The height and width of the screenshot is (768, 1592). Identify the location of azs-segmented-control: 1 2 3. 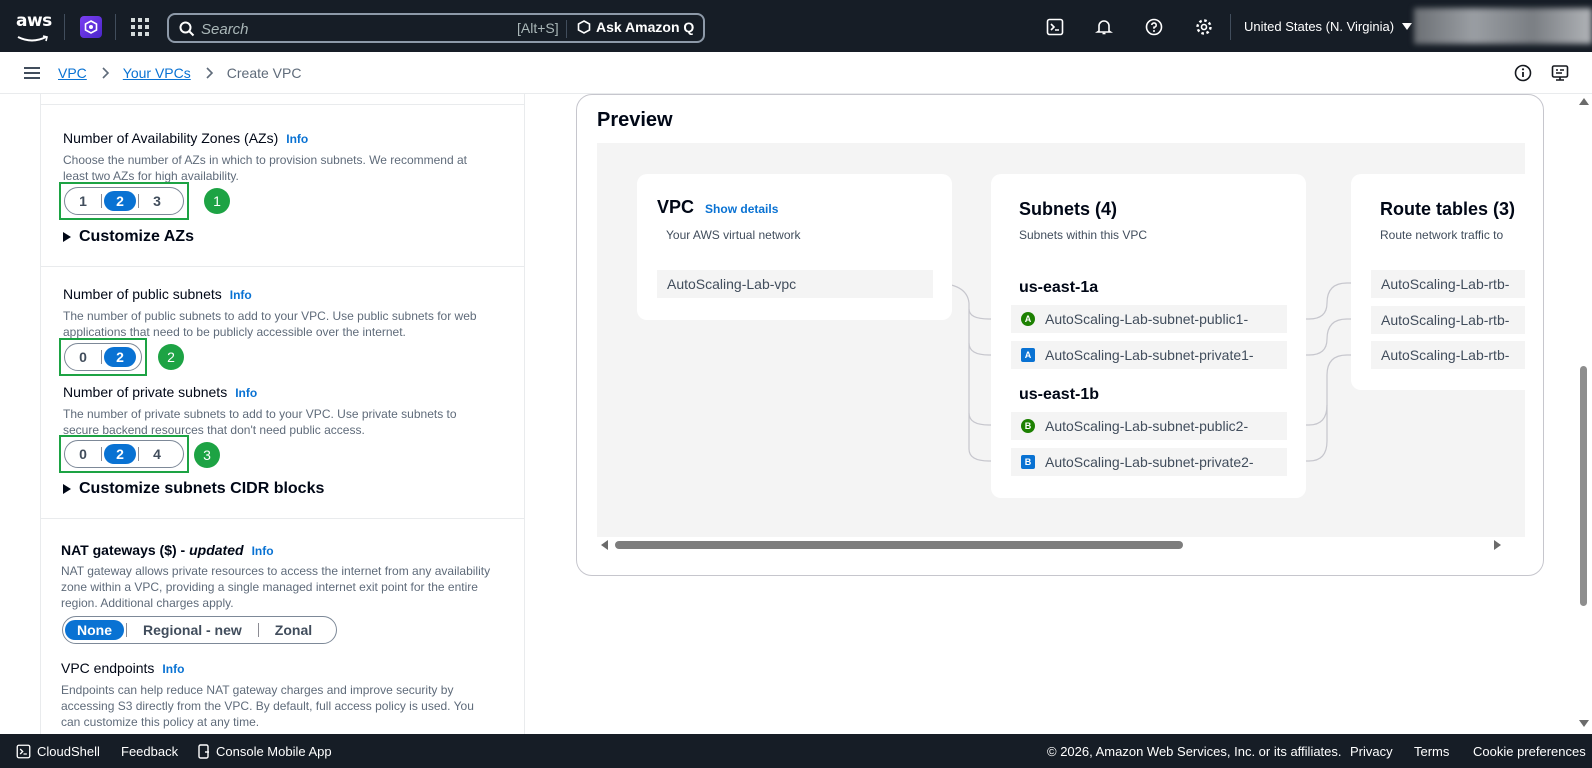
(124, 201).